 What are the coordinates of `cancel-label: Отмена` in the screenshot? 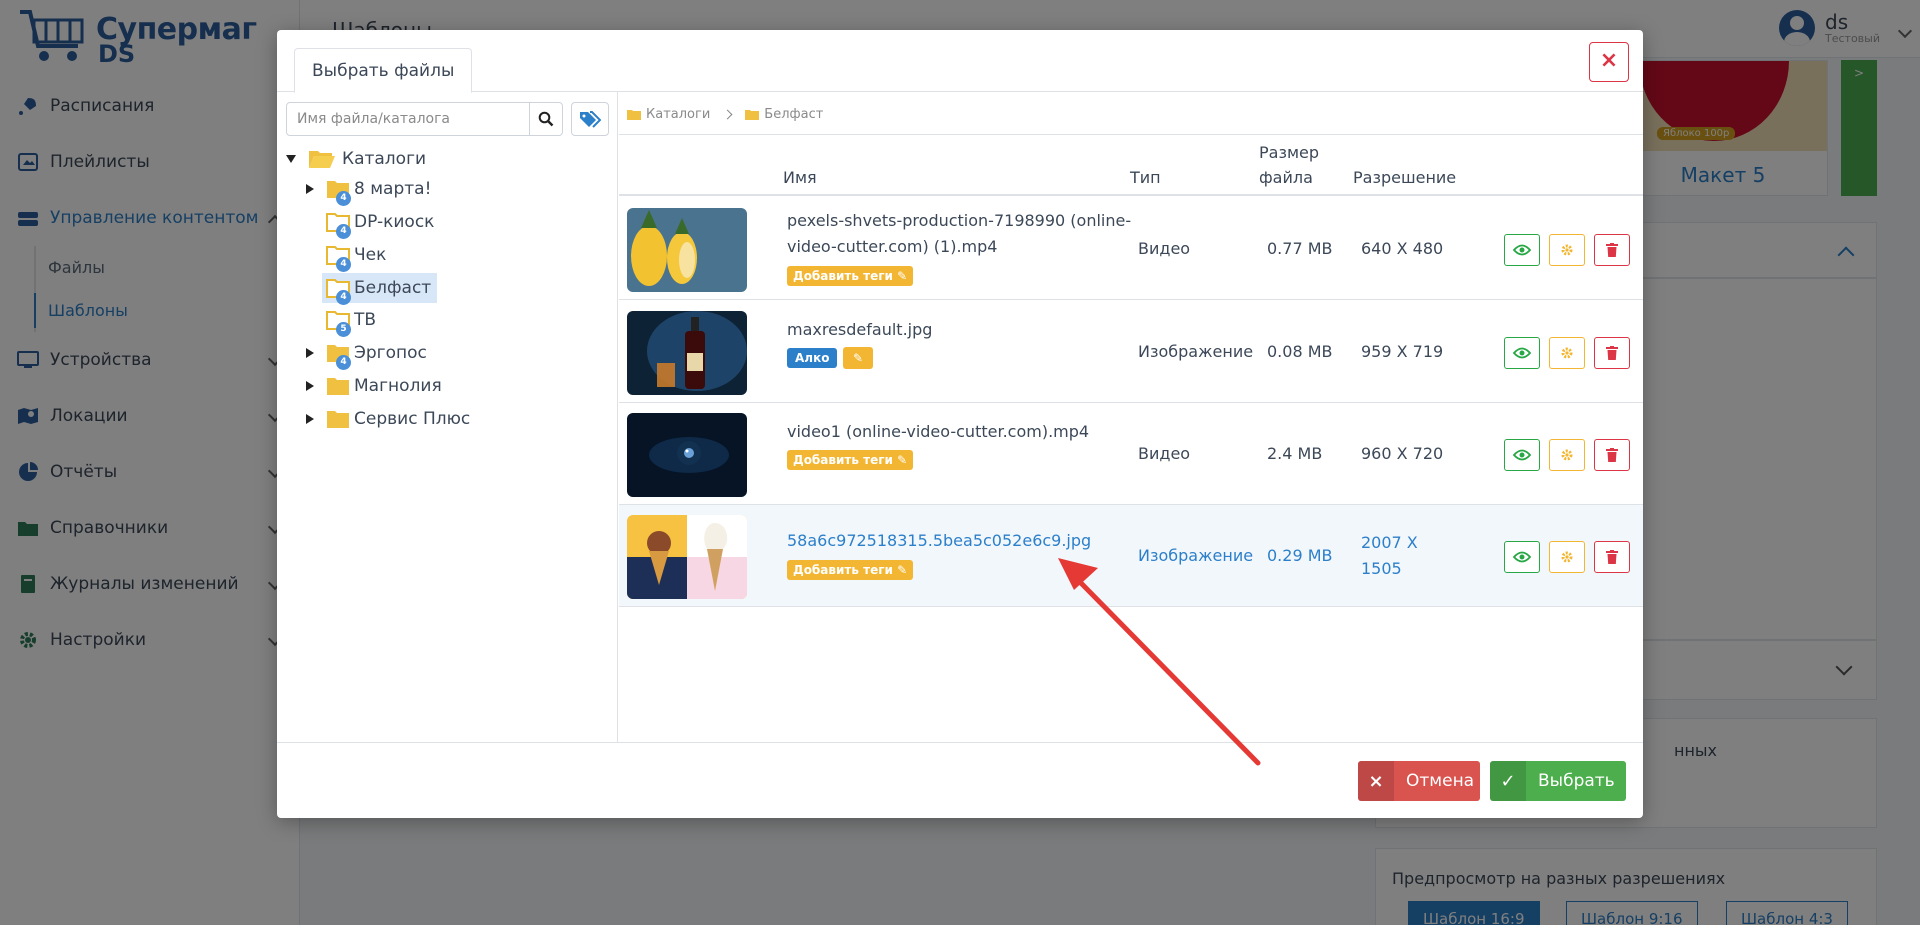 It's located at (1440, 781).